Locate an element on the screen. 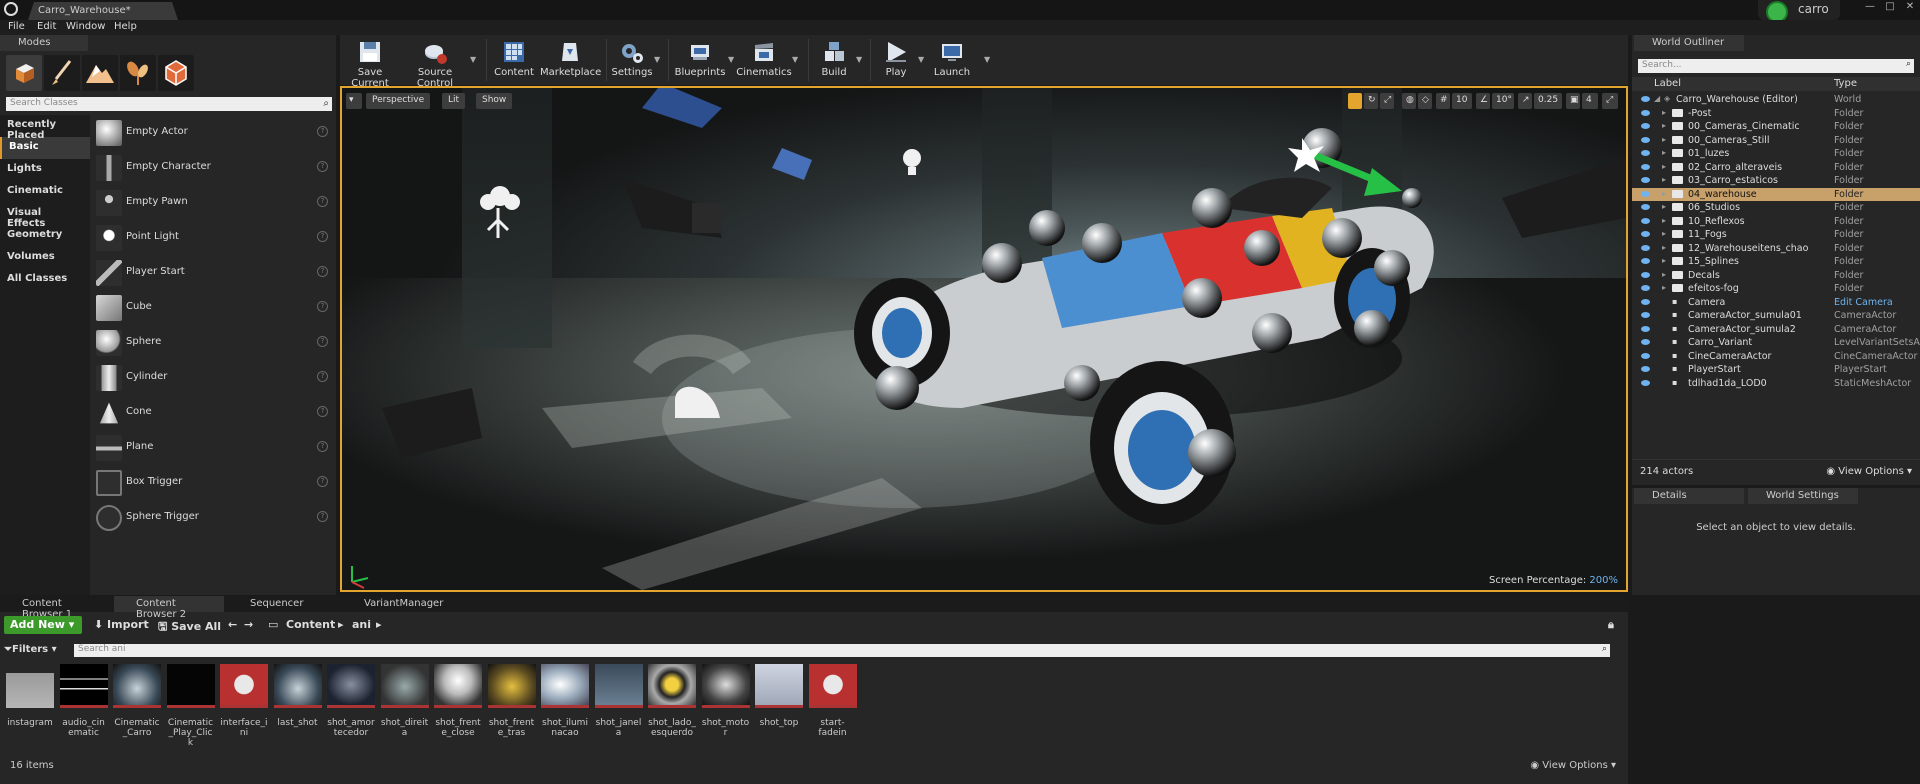  content-button: Content is located at coordinates (514, 60).